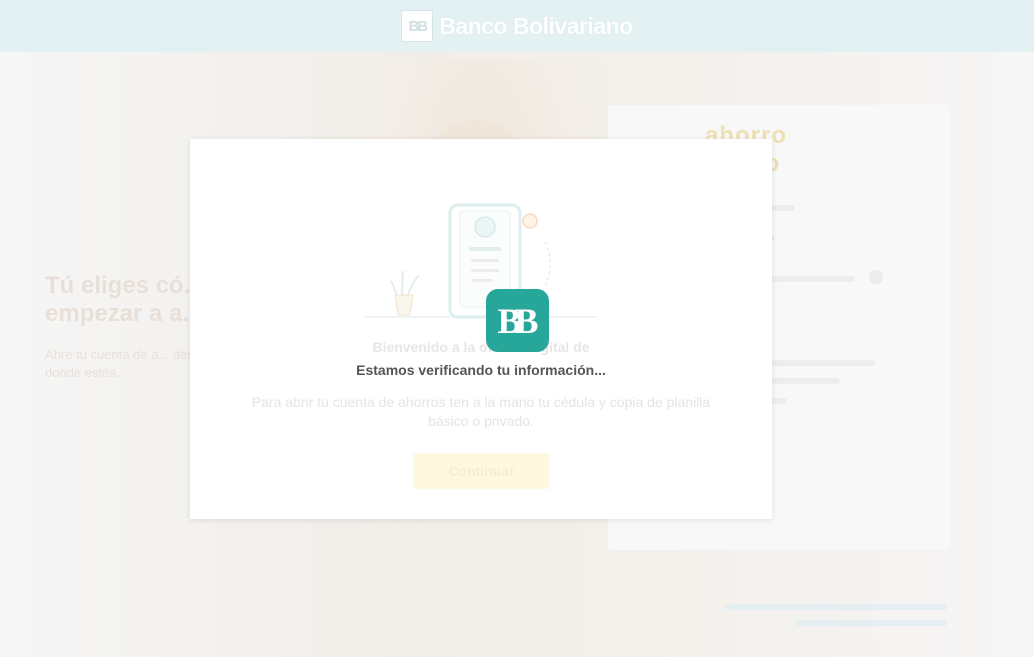 The image size is (1034, 657). What do you see at coordinates (807, 279) in the screenshot?
I see `form-label` at bounding box center [807, 279].